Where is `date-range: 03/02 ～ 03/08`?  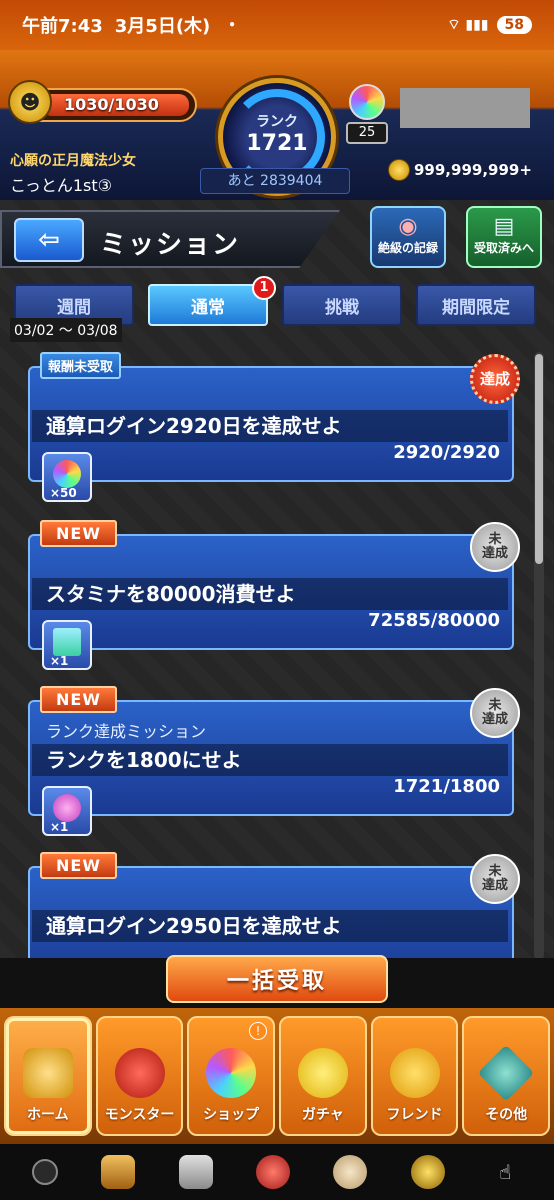
date-range: 03/02 ～ 03/08 is located at coordinates (66, 330).